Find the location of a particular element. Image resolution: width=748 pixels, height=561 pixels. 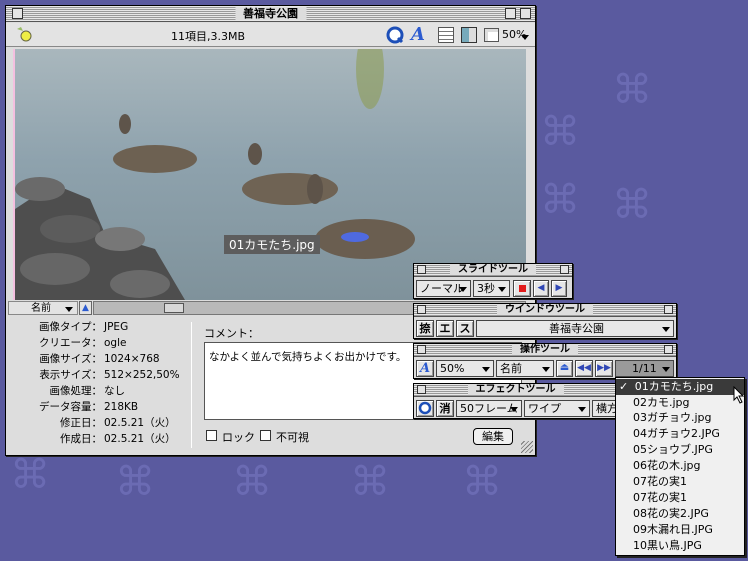

item-count-status: 11項目,3.3MB is located at coordinates (208, 36).